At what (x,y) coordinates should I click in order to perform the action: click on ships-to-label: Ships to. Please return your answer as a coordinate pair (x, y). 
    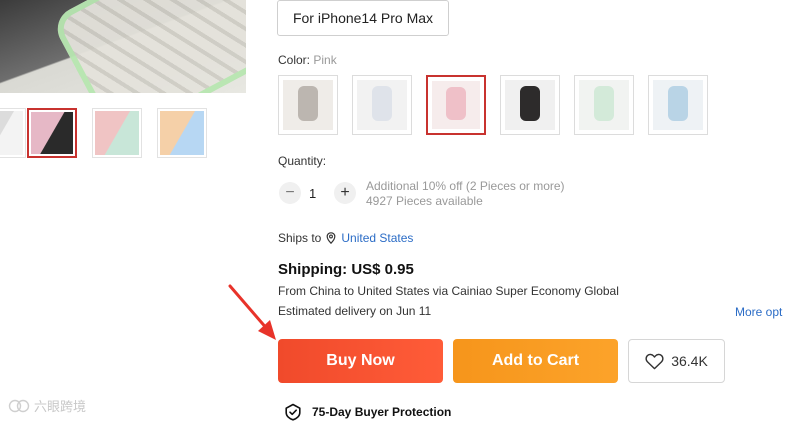
    Looking at the image, I should click on (300, 238).